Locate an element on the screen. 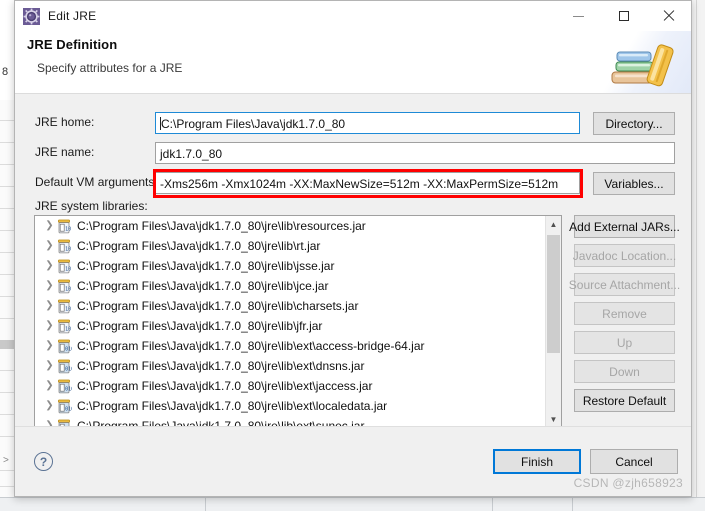  jre-home-input: C:\Program Files\Java\jdk1.7.0_80 is located at coordinates (367, 123).